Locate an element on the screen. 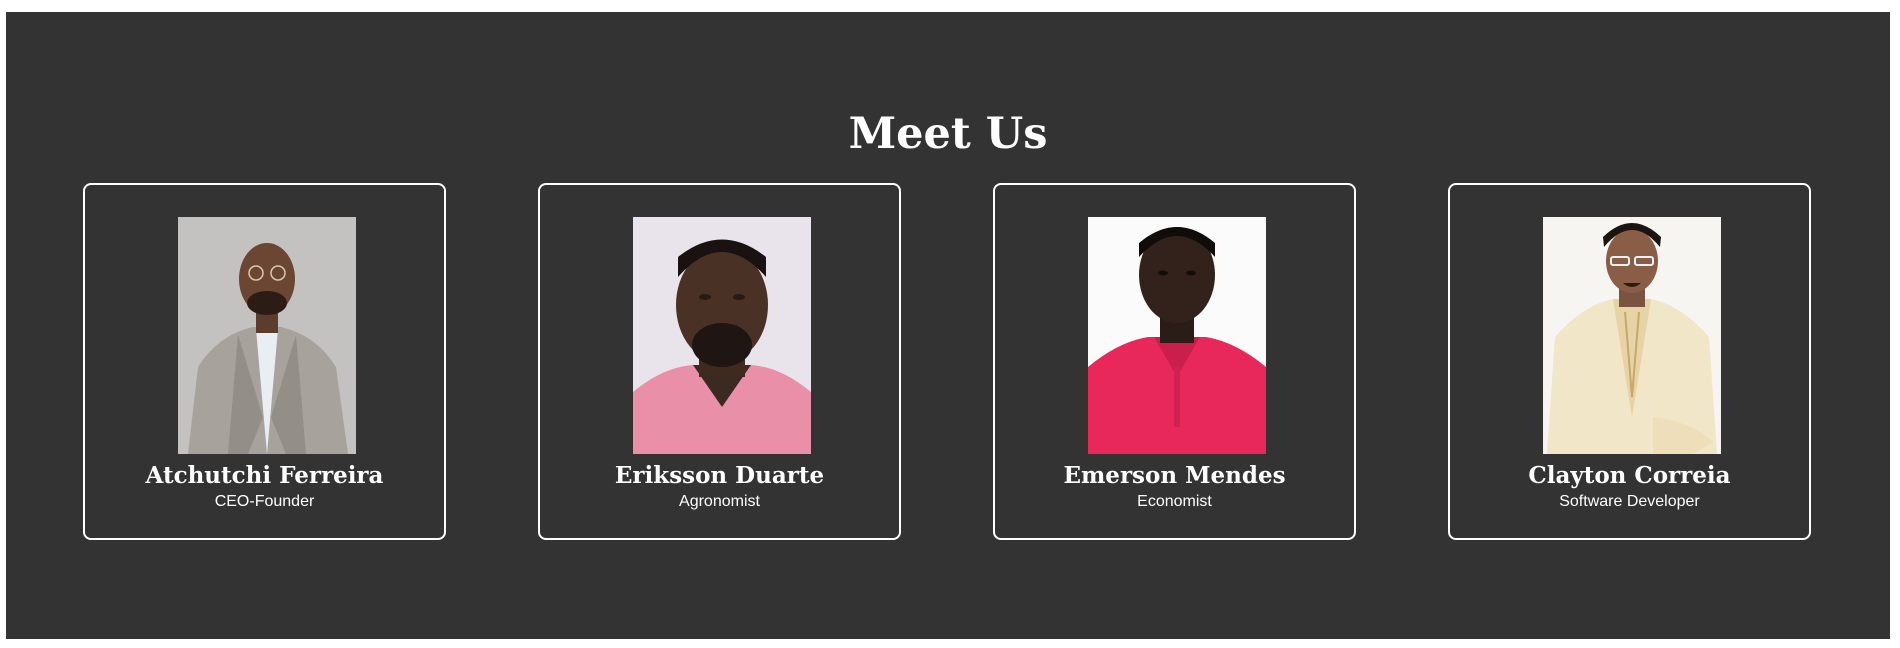  team-member-card: Eriksson Duarte Agronomist is located at coordinates (719, 361).